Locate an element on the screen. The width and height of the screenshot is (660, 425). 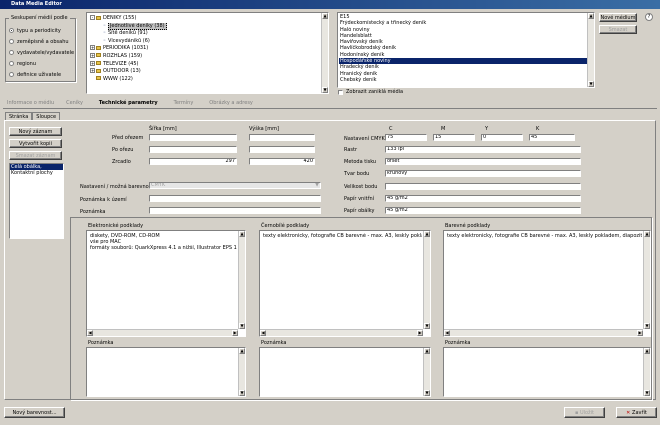
tab: Termíny is located at coordinates (184, 103).